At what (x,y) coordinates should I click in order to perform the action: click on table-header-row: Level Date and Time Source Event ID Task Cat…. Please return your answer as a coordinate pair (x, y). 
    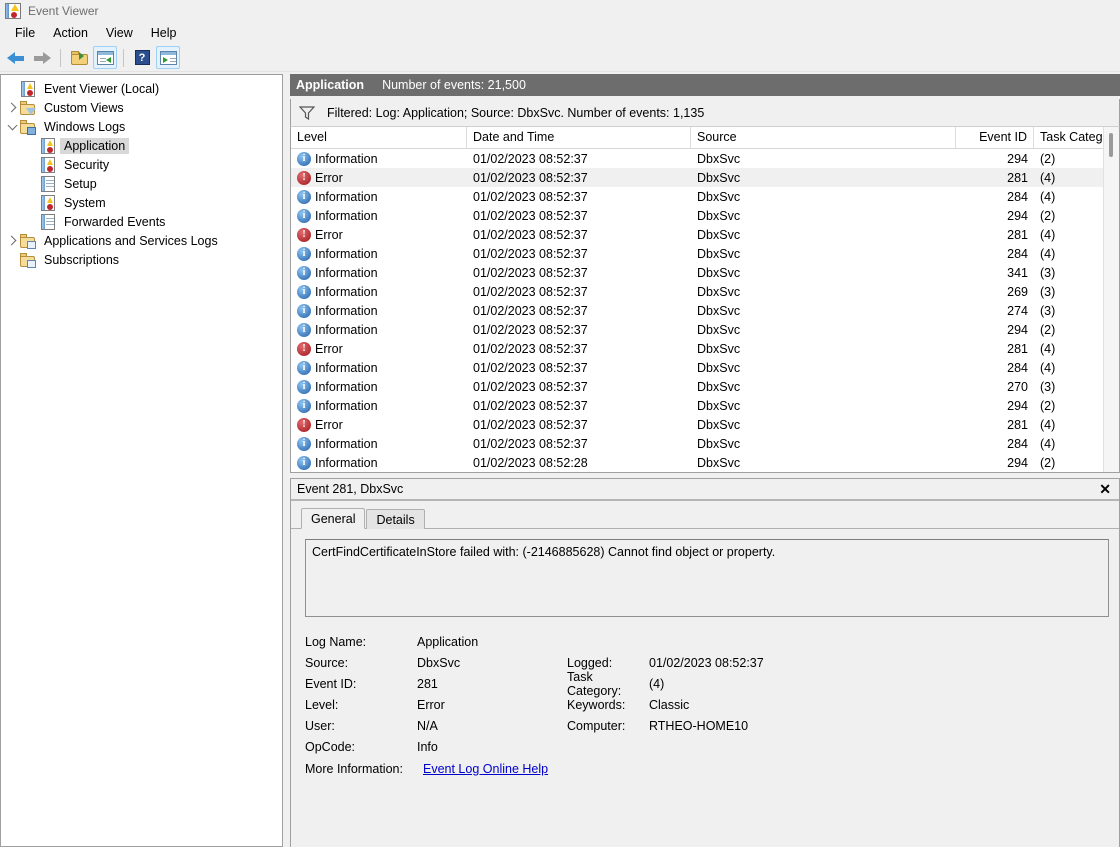
    Looking at the image, I should click on (705, 138).